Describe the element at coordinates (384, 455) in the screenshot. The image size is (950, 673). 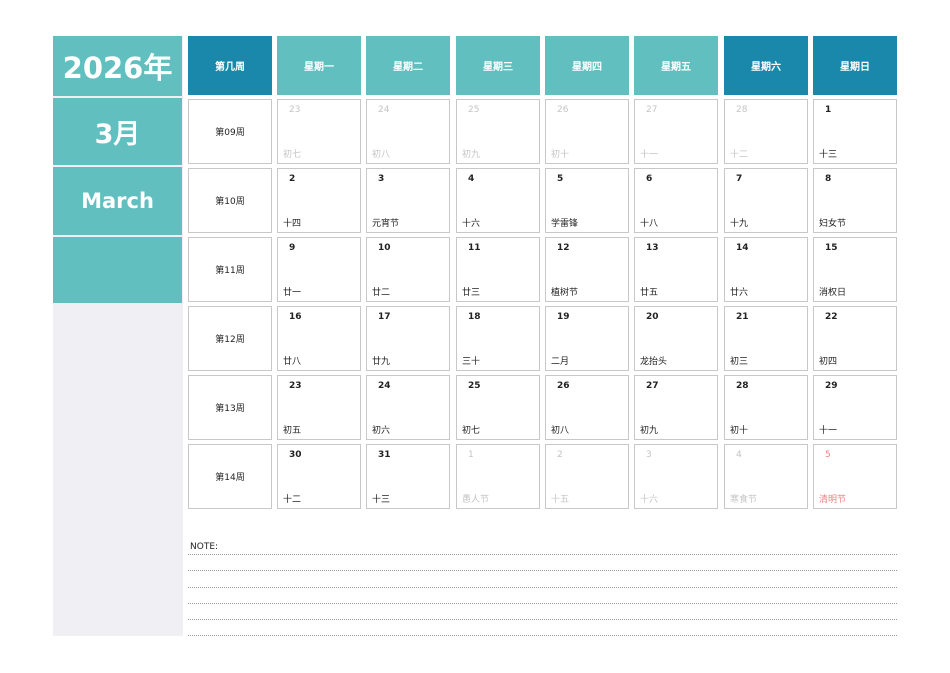
I see `day-number: 31` at that location.